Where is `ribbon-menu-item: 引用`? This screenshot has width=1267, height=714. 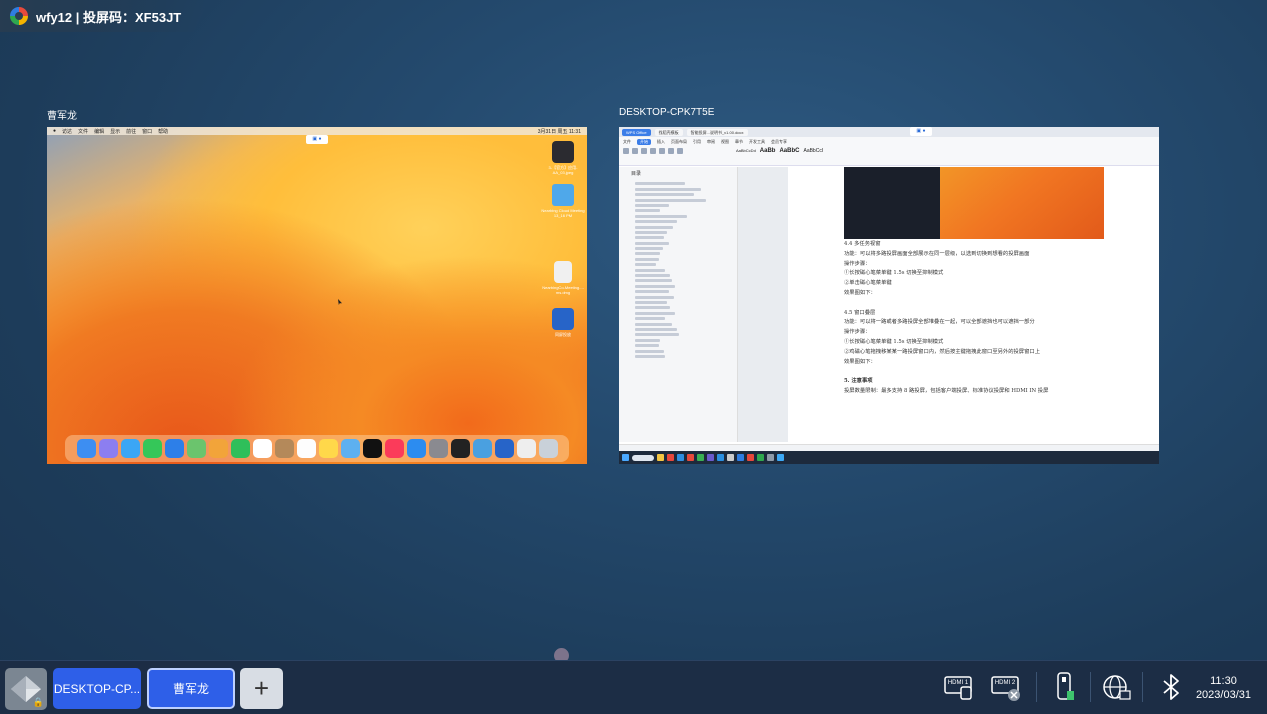
ribbon-menu-item: 引用 is located at coordinates (697, 142).